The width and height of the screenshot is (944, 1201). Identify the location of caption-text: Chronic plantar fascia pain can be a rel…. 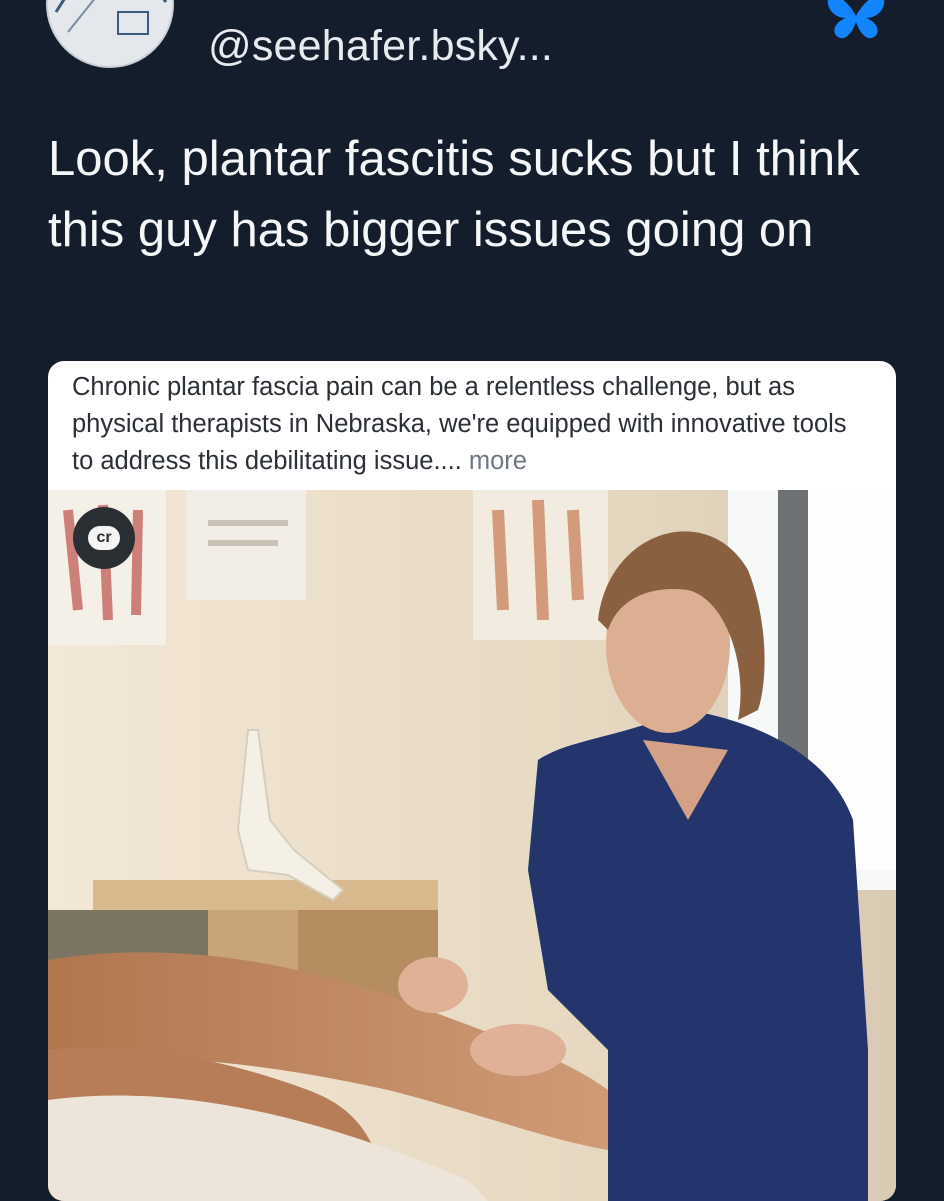
(459, 424).